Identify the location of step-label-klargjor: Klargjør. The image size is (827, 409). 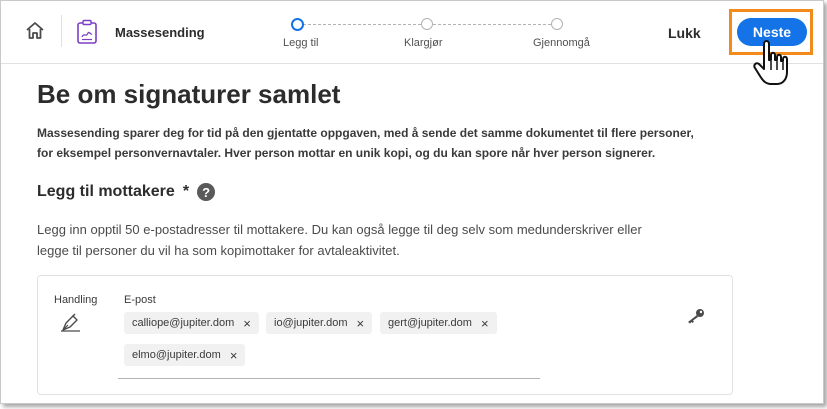
(423, 43).